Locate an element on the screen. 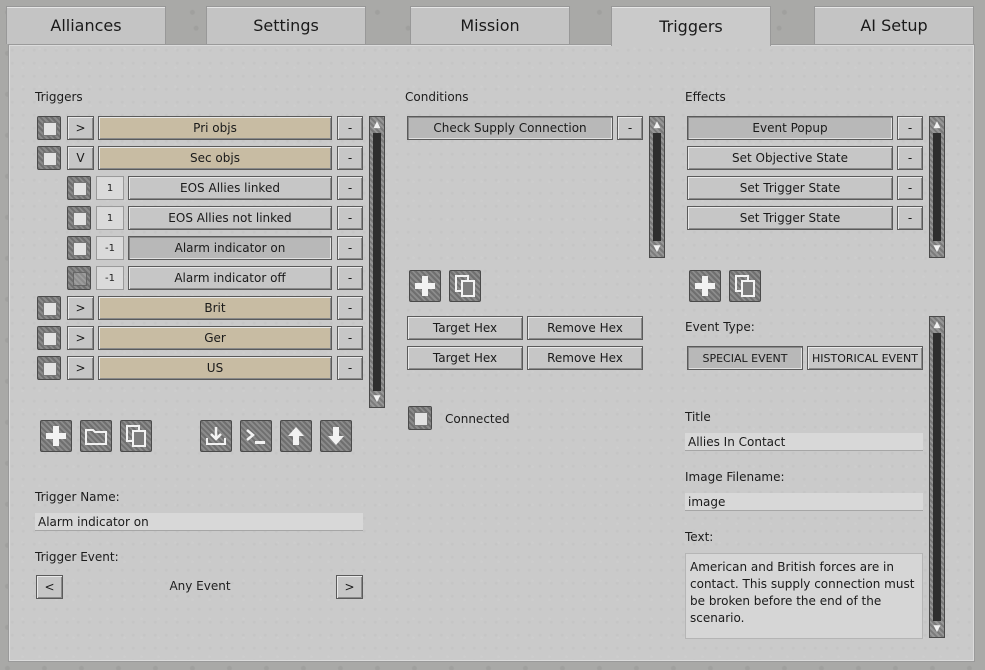  move-up-button is located at coordinates (296, 436).